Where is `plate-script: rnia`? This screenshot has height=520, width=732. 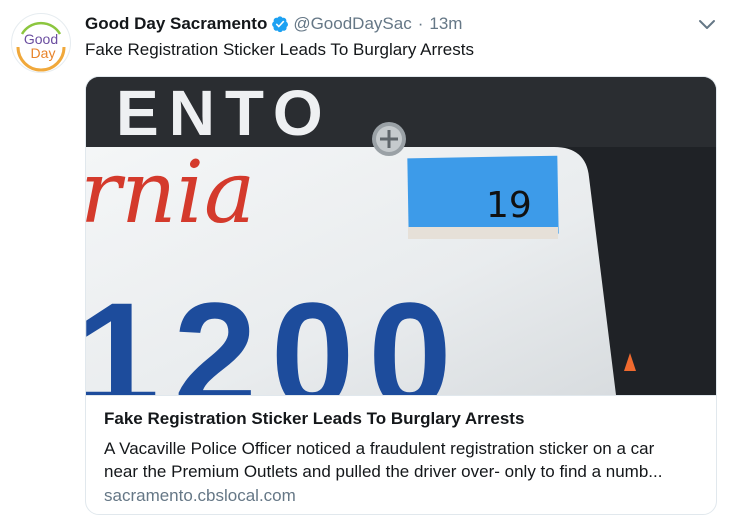 plate-script: rnia is located at coordinates (170, 193).